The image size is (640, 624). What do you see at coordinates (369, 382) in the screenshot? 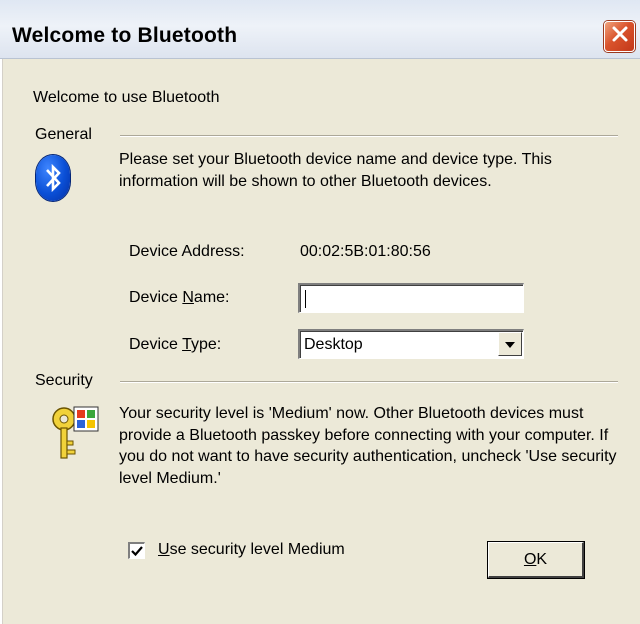
I see `security-divider` at bounding box center [369, 382].